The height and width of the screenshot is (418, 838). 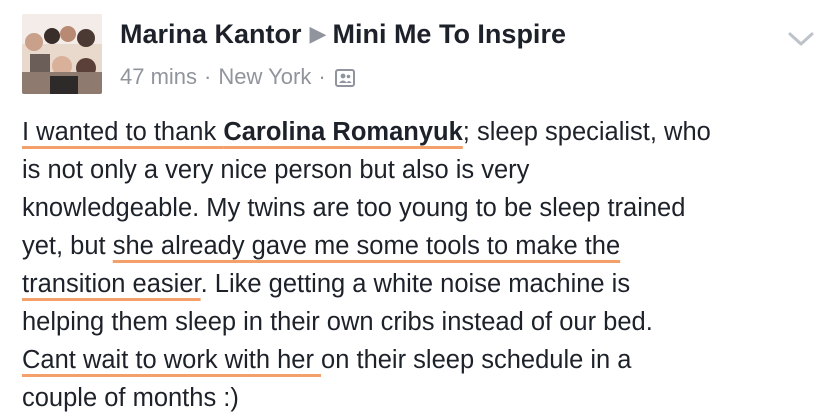 I want to click on highlighted-text: I wanted to thank Carolina Romanyuk, so click(x=242, y=132).